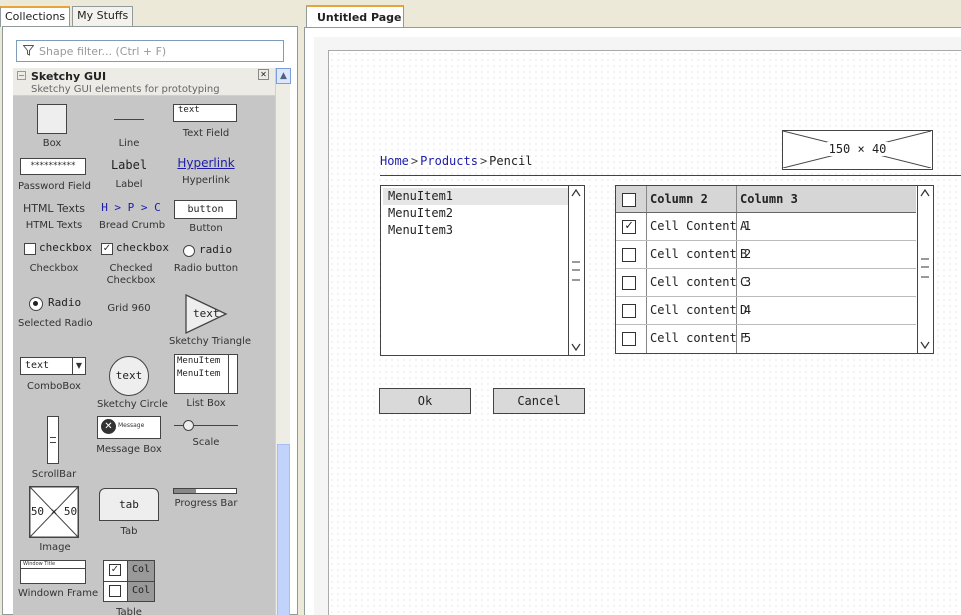 The width and height of the screenshot is (961, 615). I want to click on shape-checkbox: checkbox Checkbox, so click(55, 258).